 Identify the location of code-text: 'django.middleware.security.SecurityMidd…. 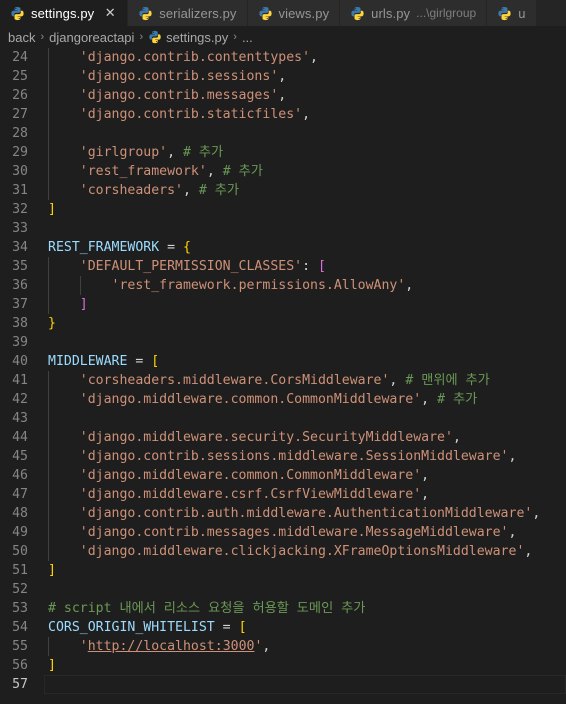
(305, 437).